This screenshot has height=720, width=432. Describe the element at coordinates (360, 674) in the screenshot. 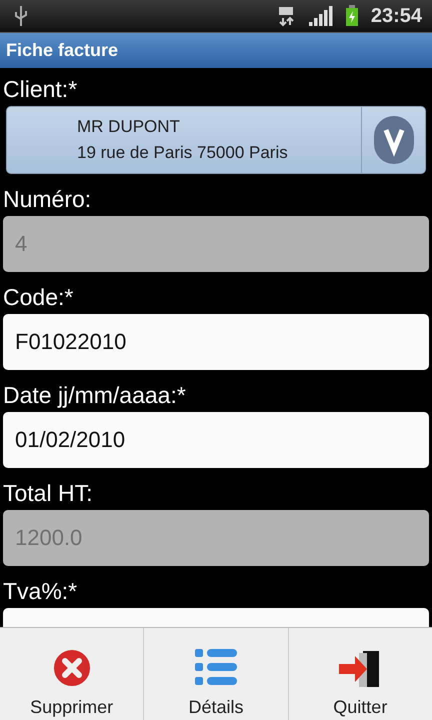

I see `menu-item: Quitter` at that location.